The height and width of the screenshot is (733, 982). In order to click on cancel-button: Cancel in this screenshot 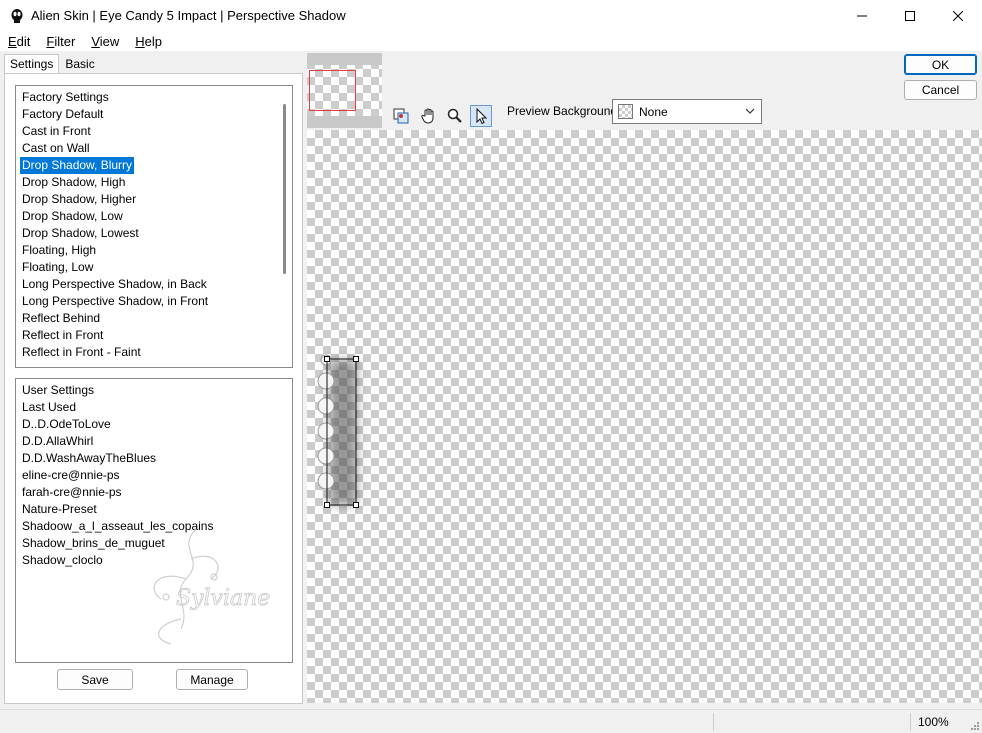, I will do `click(940, 90)`.